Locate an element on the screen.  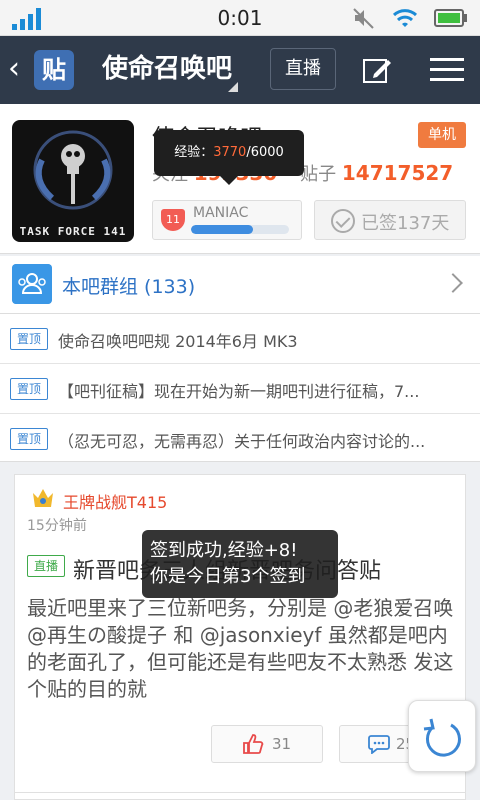
level-progress-fill is located at coordinates (222, 229).